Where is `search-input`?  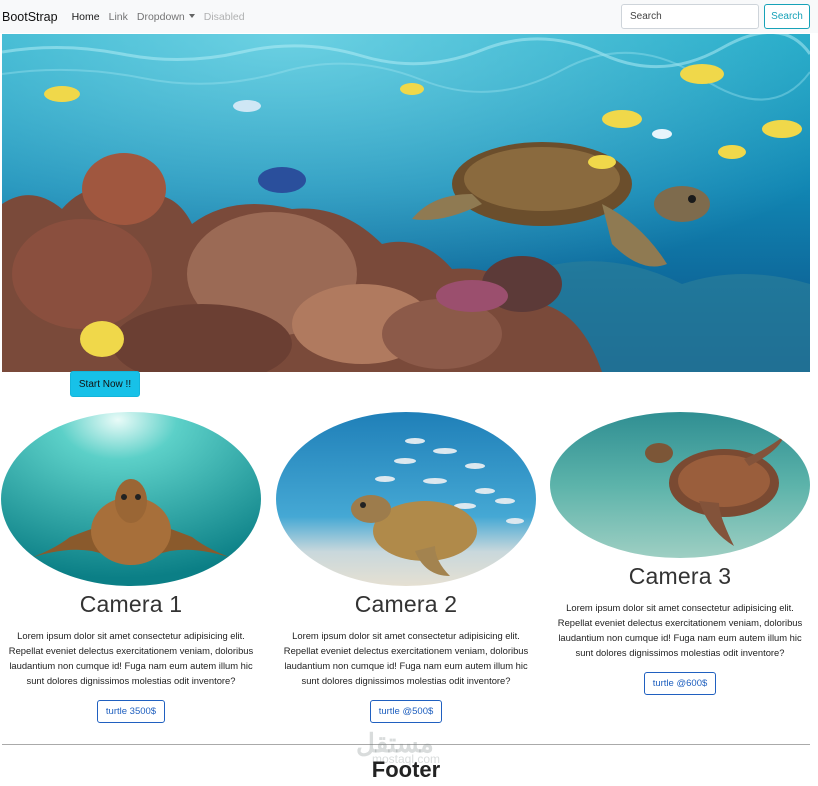
search-input is located at coordinates (690, 16).